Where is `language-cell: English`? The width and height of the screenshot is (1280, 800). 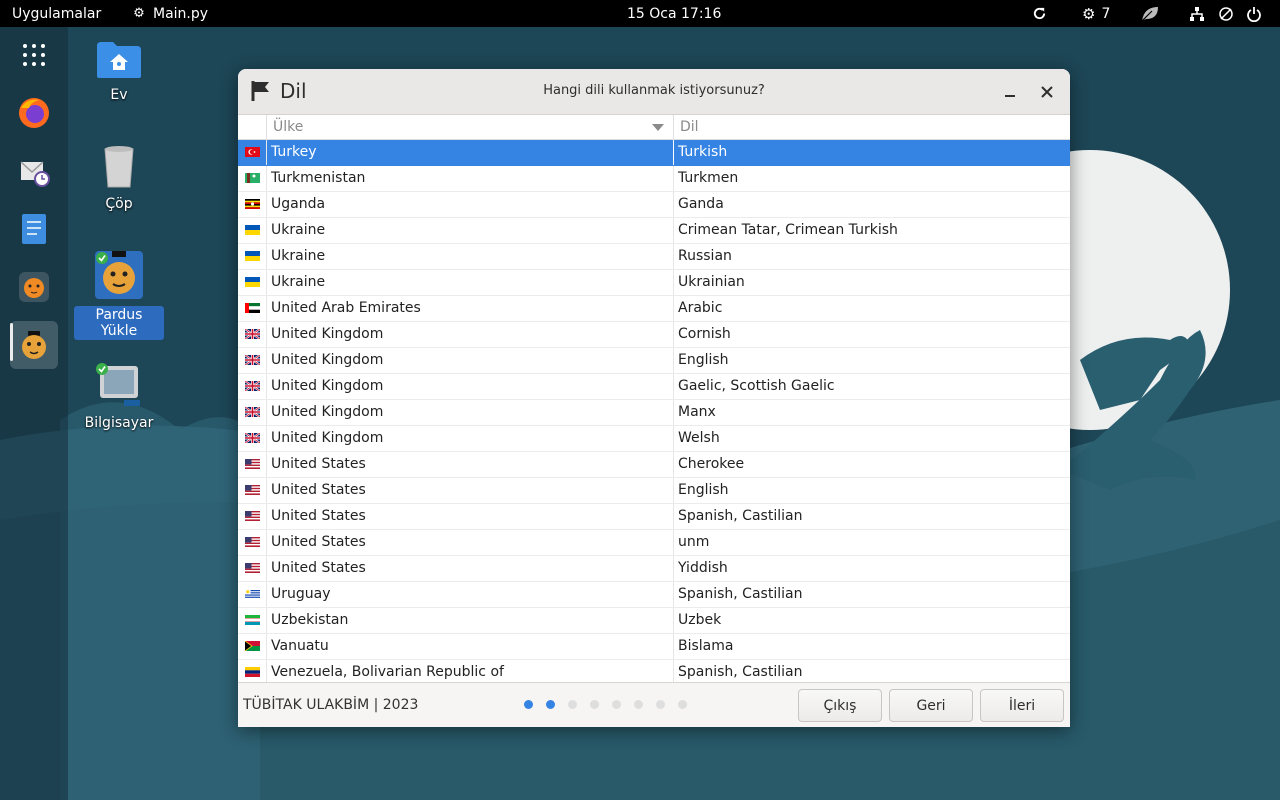
language-cell: English is located at coordinates (703, 360).